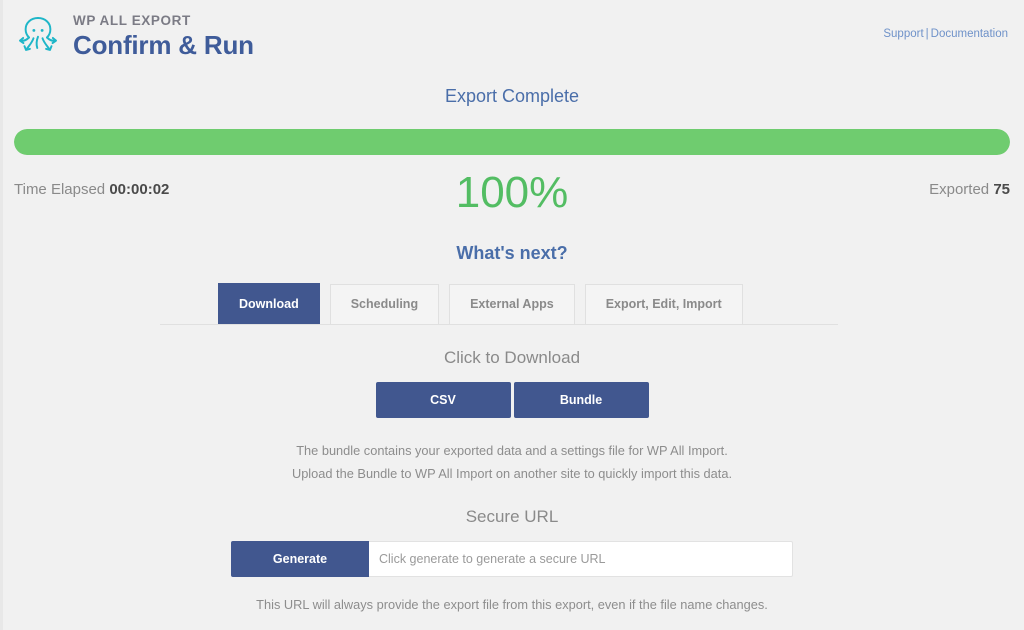  Describe the element at coordinates (512, 253) in the screenshot. I see `whats-next-heading: What's next?` at that location.